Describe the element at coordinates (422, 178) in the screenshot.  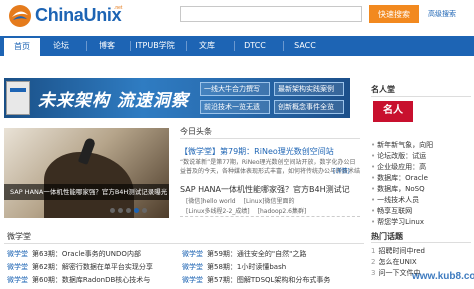
I see `list-item: 数据库：Oracle` at that location.